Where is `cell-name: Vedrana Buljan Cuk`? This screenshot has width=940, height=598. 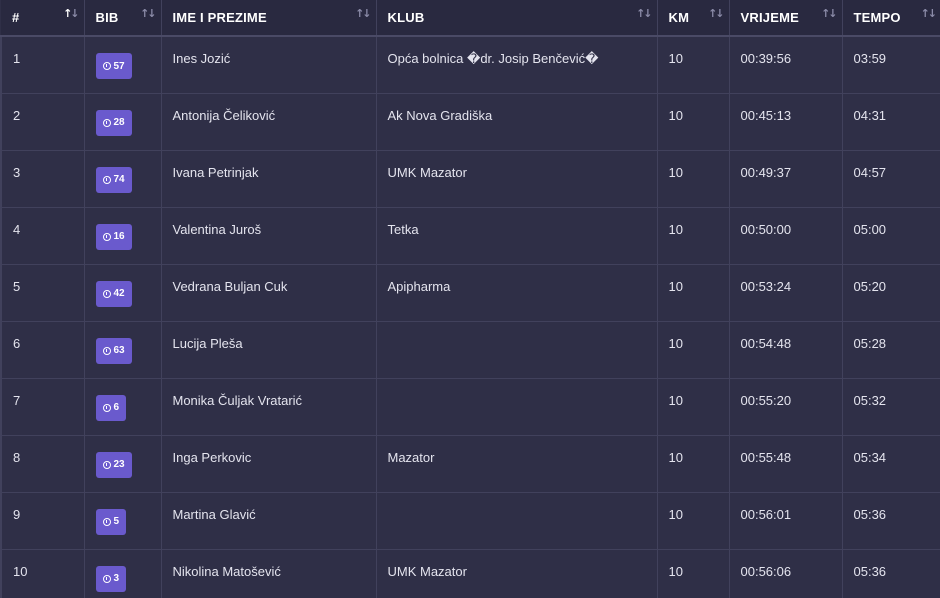
cell-name: Vedrana Buljan Cuk is located at coordinates (269, 293).